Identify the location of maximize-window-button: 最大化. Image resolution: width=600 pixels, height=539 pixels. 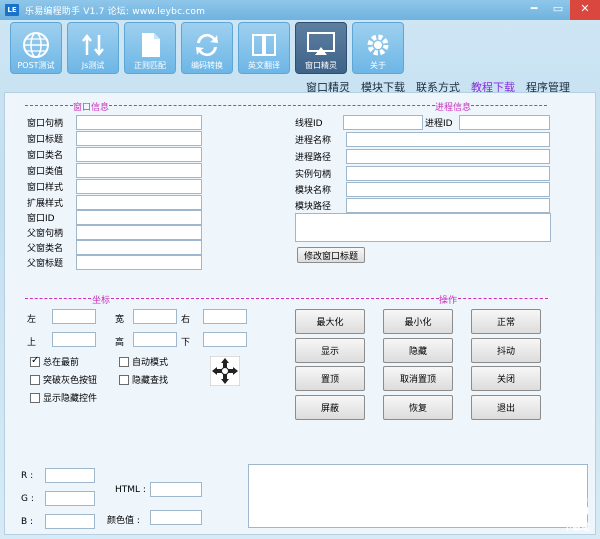
(330, 321).